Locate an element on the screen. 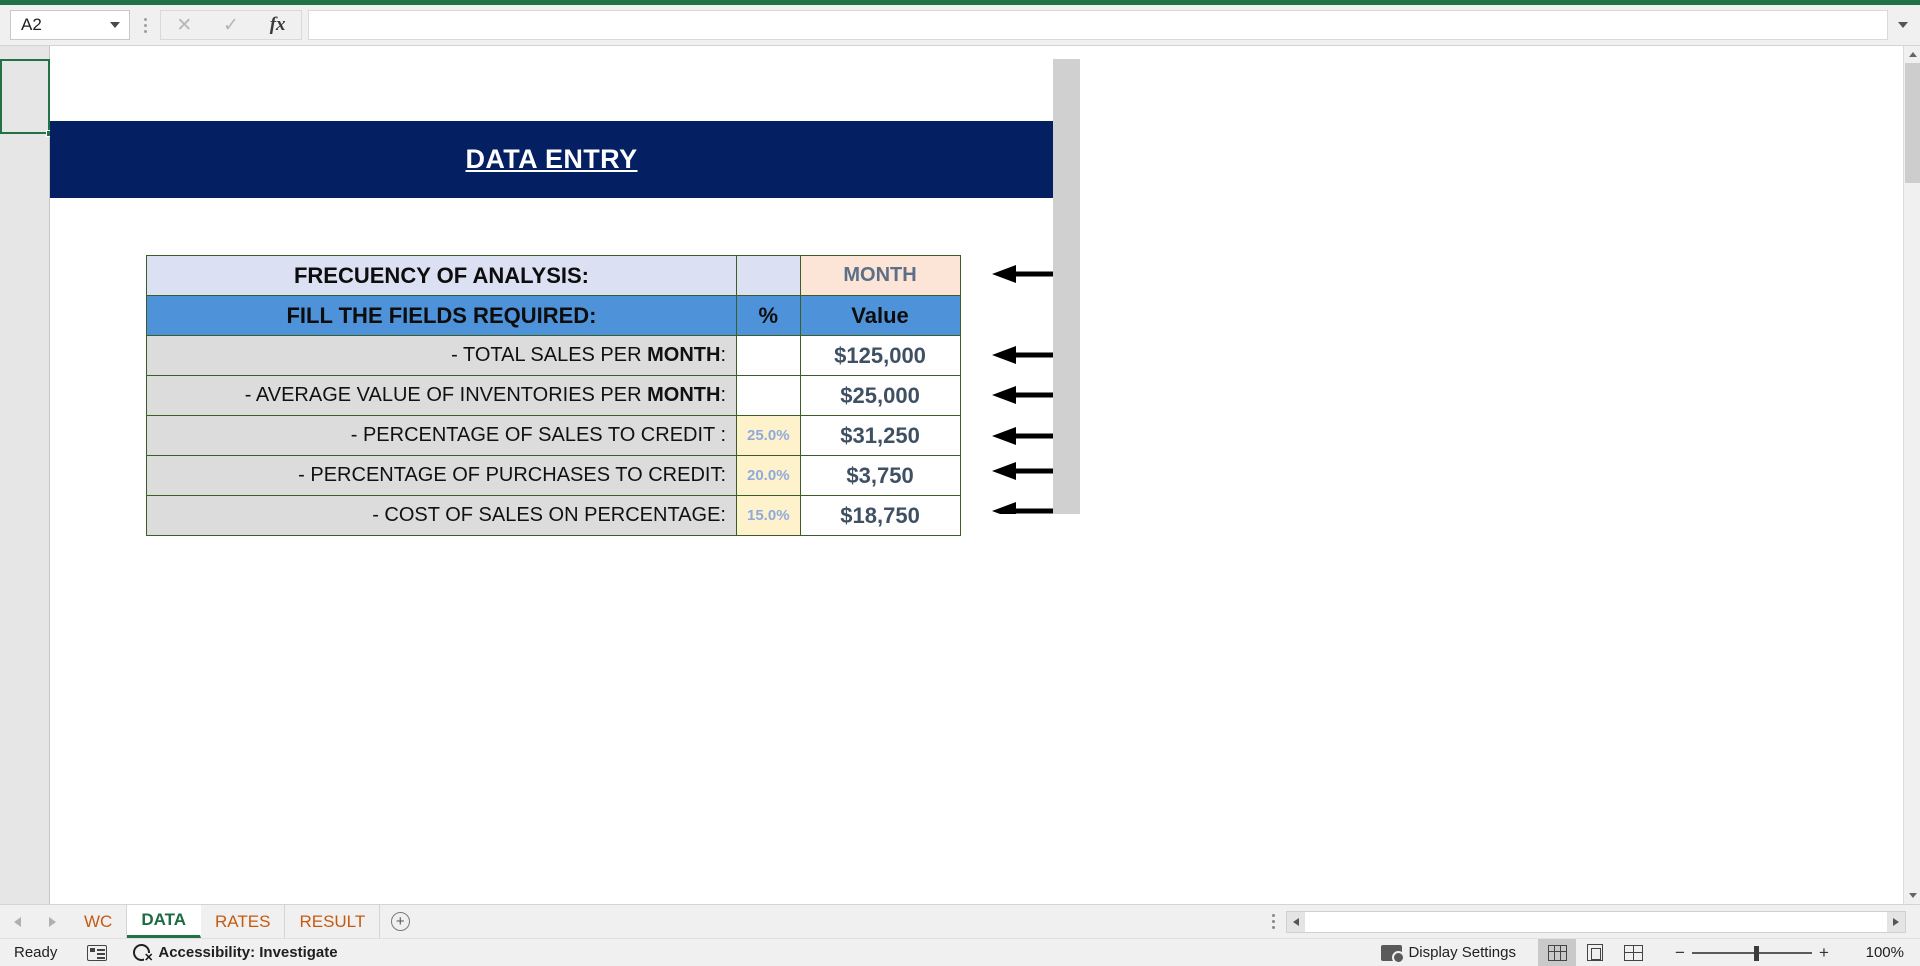 This screenshot has width=1920, height=966. row-value-cell: $3,750 is located at coordinates (880, 475).